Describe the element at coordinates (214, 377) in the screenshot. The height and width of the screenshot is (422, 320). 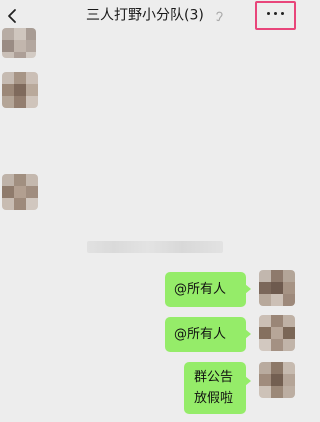
I see `message-text-line: 群公告` at that location.